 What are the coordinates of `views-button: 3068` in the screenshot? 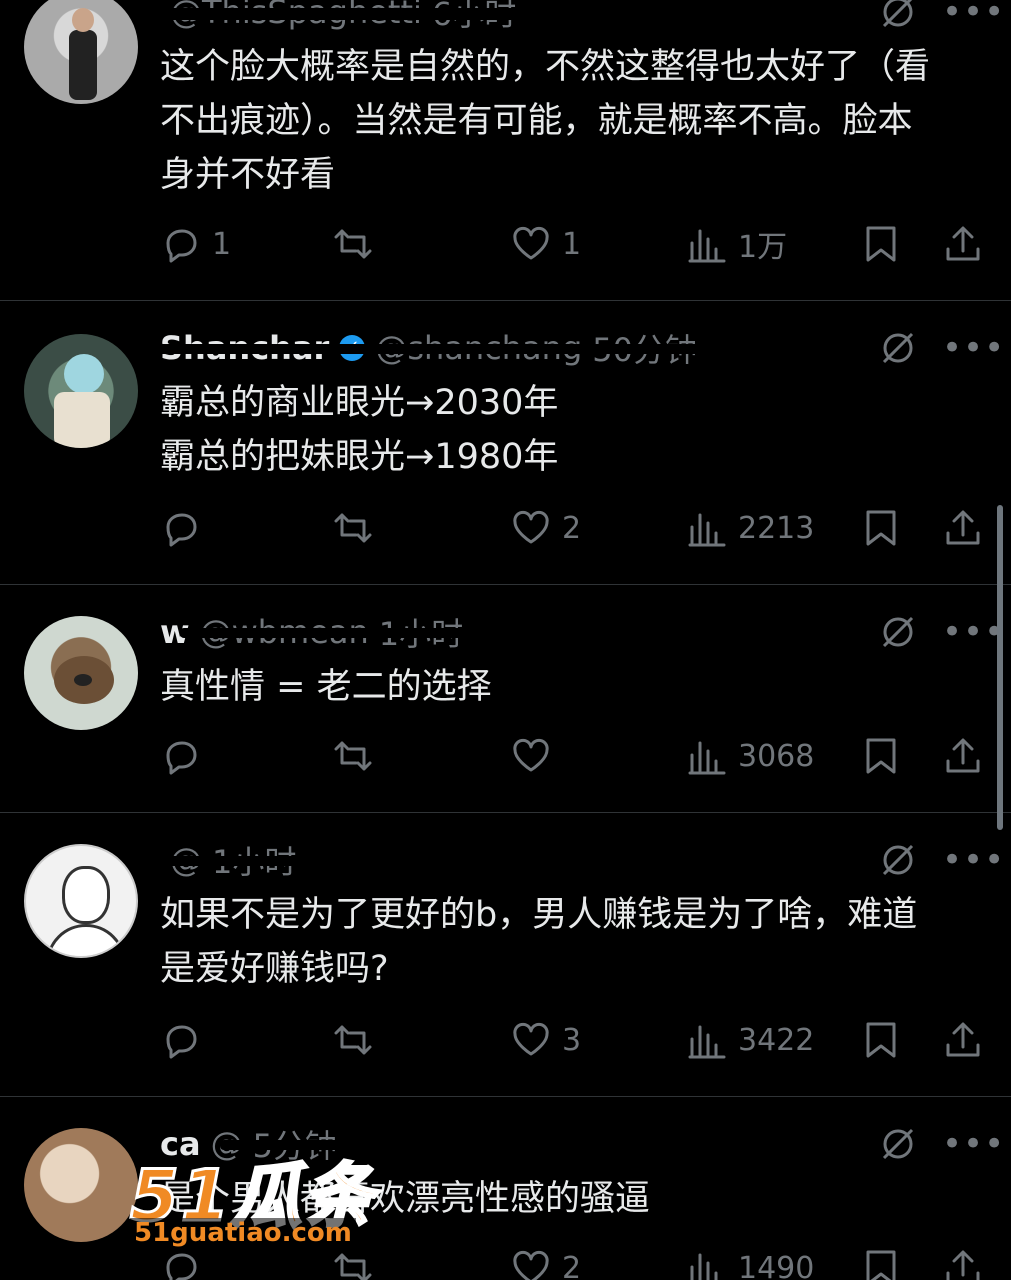 It's located at (750, 756).